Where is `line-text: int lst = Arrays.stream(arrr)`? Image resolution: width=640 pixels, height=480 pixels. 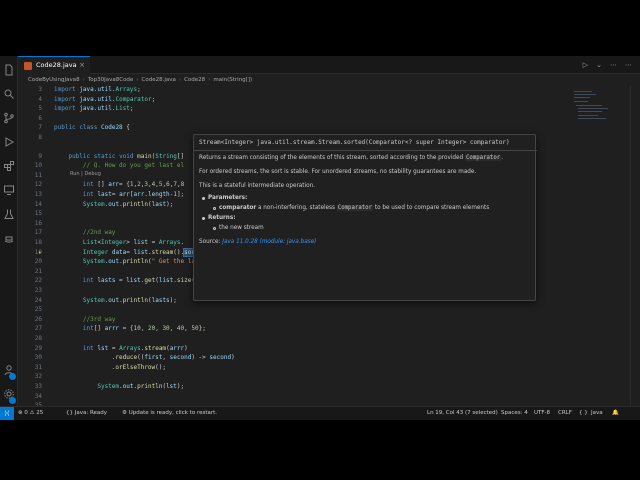 line-text: int lst = Arrays.stream(arrr) is located at coordinates (135, 348).